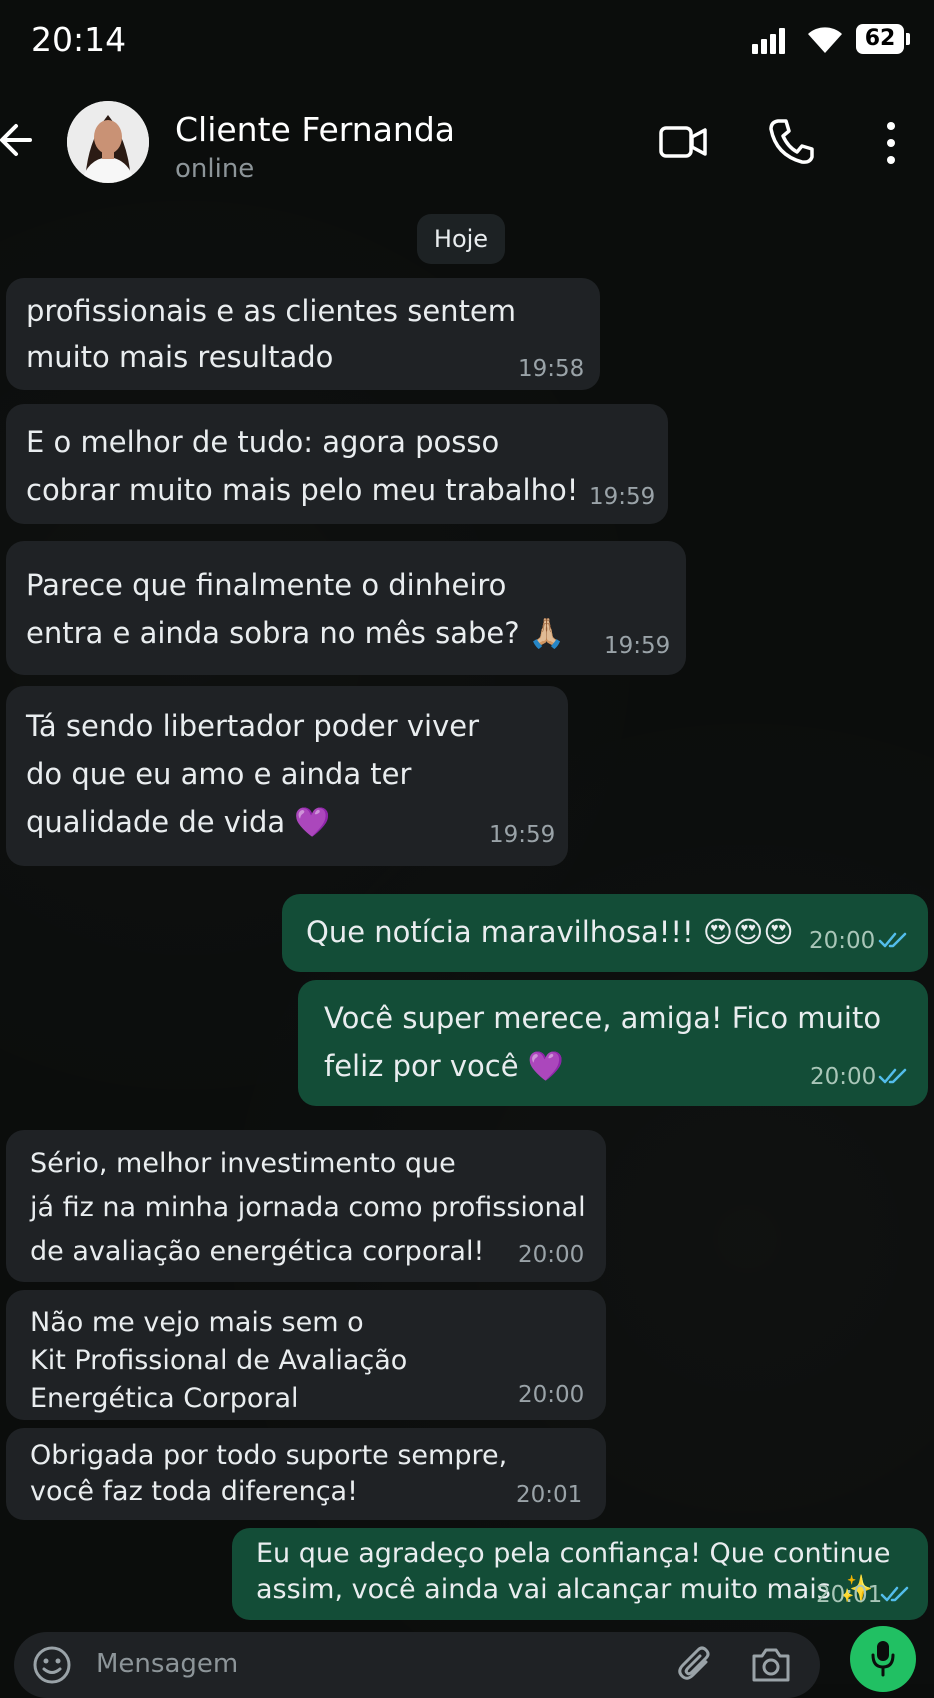 Image resolution: width=934 pixels, height=1698 pixels. I want to click on contact-avatar, so click(108, 142).